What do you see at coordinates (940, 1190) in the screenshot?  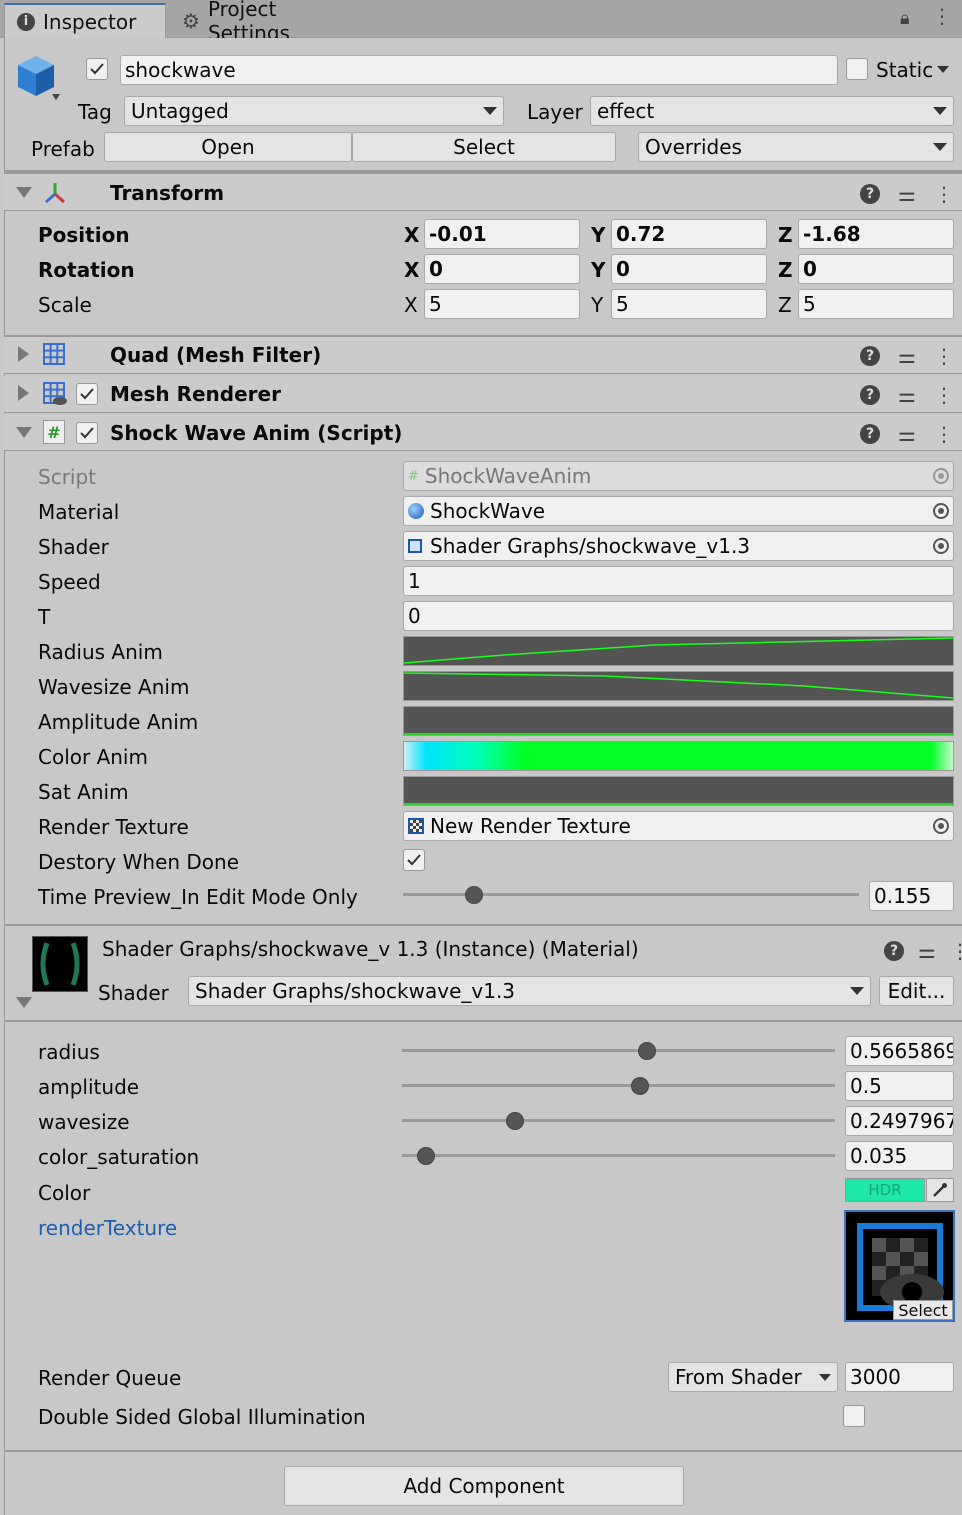 I see `eyedropper-icon` at bounding box center [940, 1190].